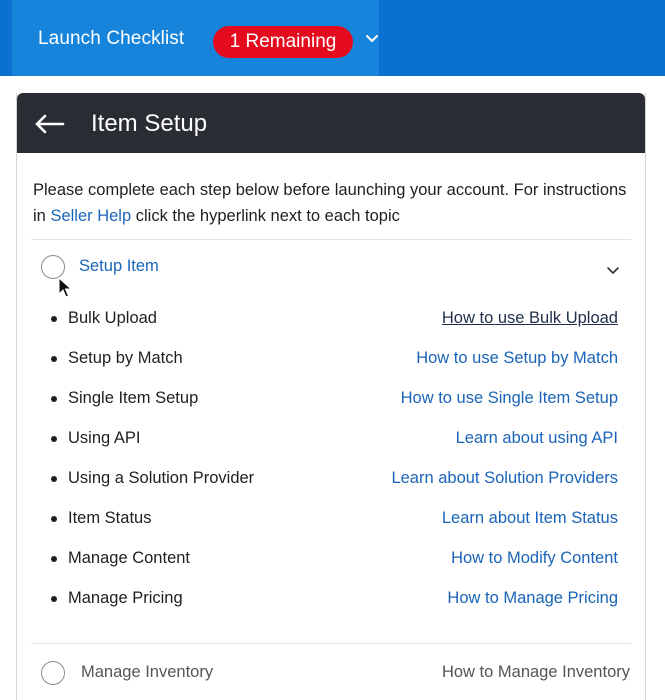 The height and width of the screenshot is (700, 665). Describe the element at coordinates (265, 216) in the screenshot. I see `intro-text-end: click the hyperlink next to each topic` at that location.